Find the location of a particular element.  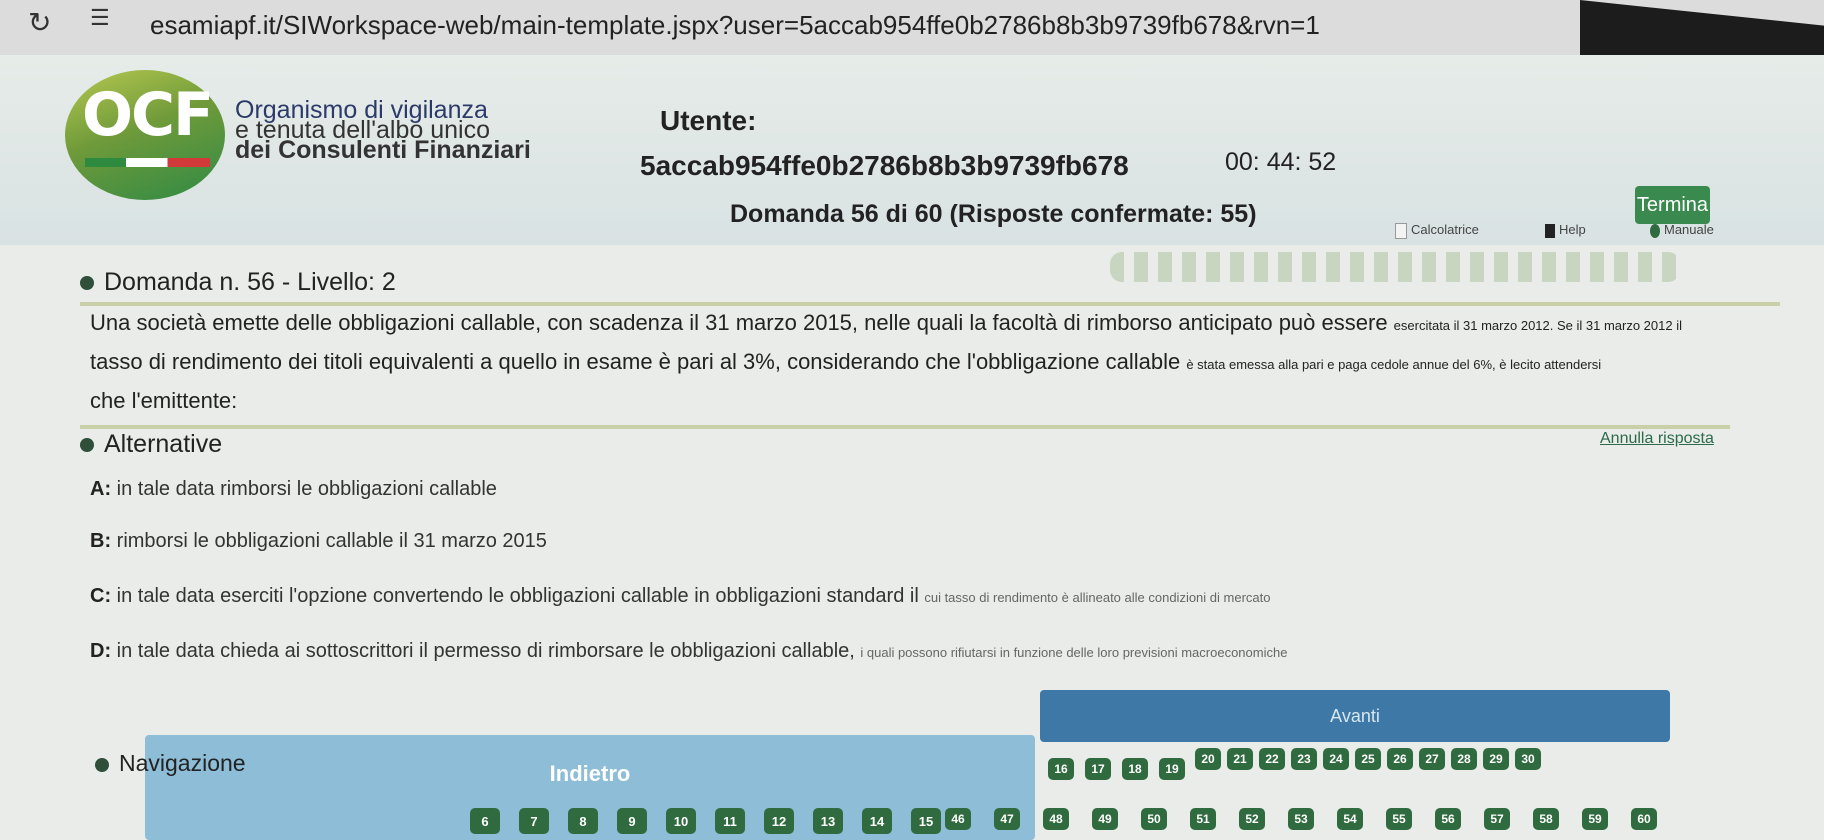

decorative-sketch is located at coordinates (1395, 267).